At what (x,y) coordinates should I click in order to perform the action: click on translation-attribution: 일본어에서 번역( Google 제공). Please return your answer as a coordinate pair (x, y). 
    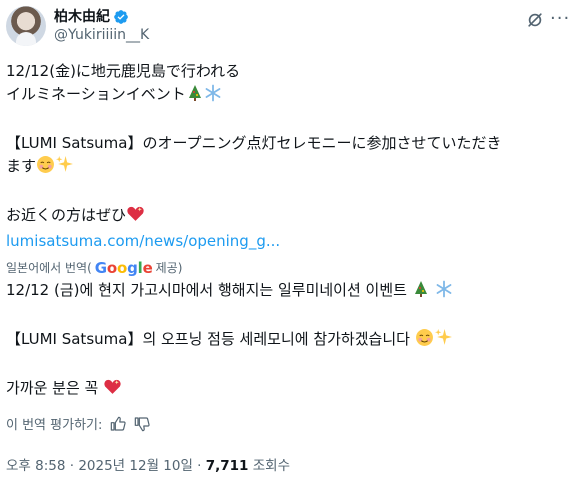
    Looking at the image, I should click on (292, 268).